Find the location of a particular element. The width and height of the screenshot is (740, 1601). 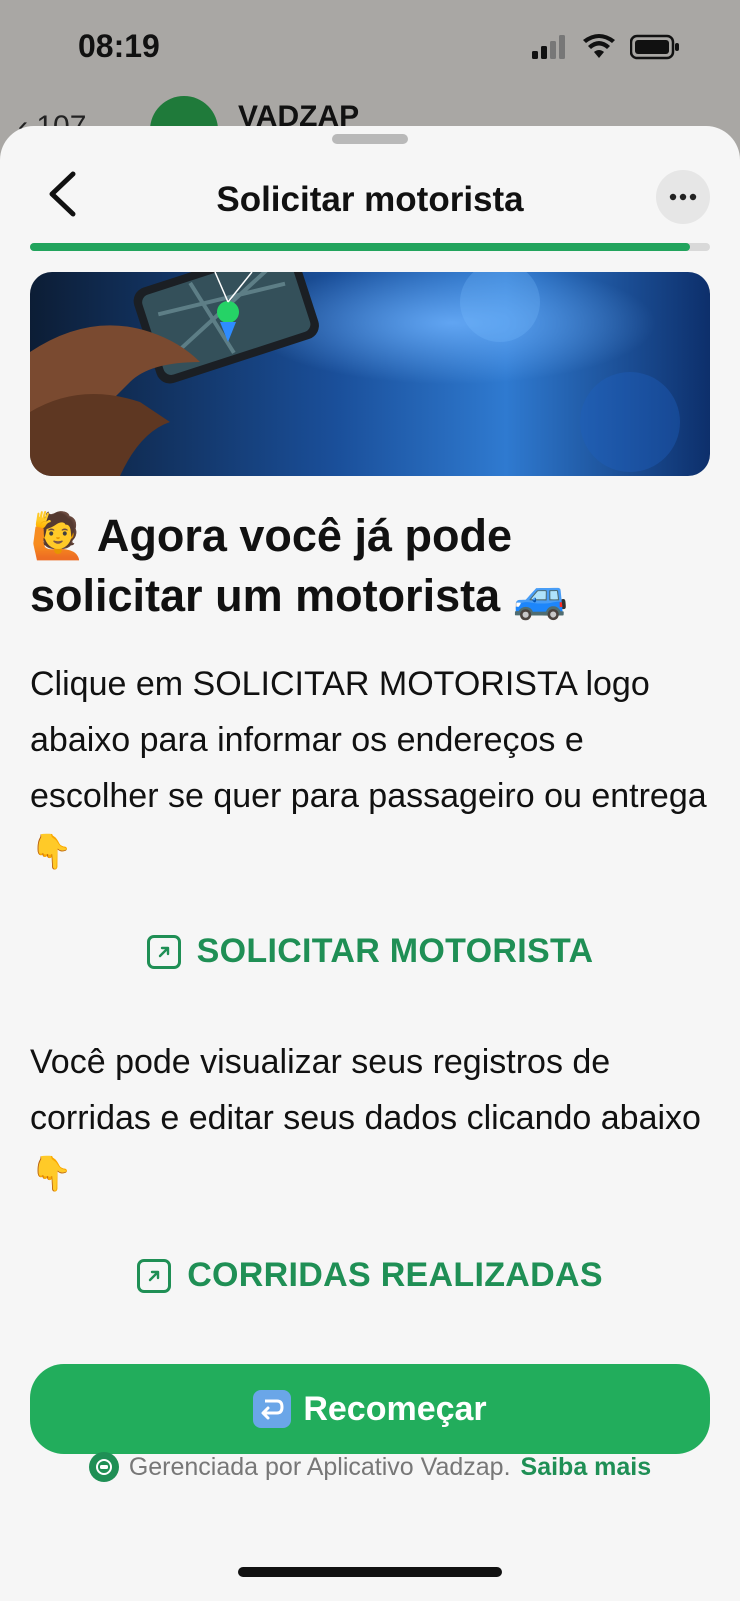

status-bar: 08:19 is located at coordinates (370, 50).